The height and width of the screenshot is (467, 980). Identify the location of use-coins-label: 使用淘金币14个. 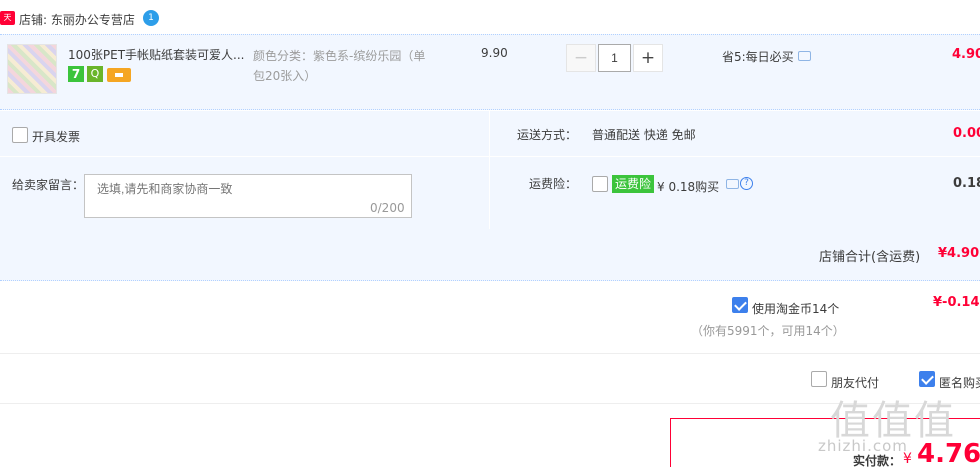
(796, 309).